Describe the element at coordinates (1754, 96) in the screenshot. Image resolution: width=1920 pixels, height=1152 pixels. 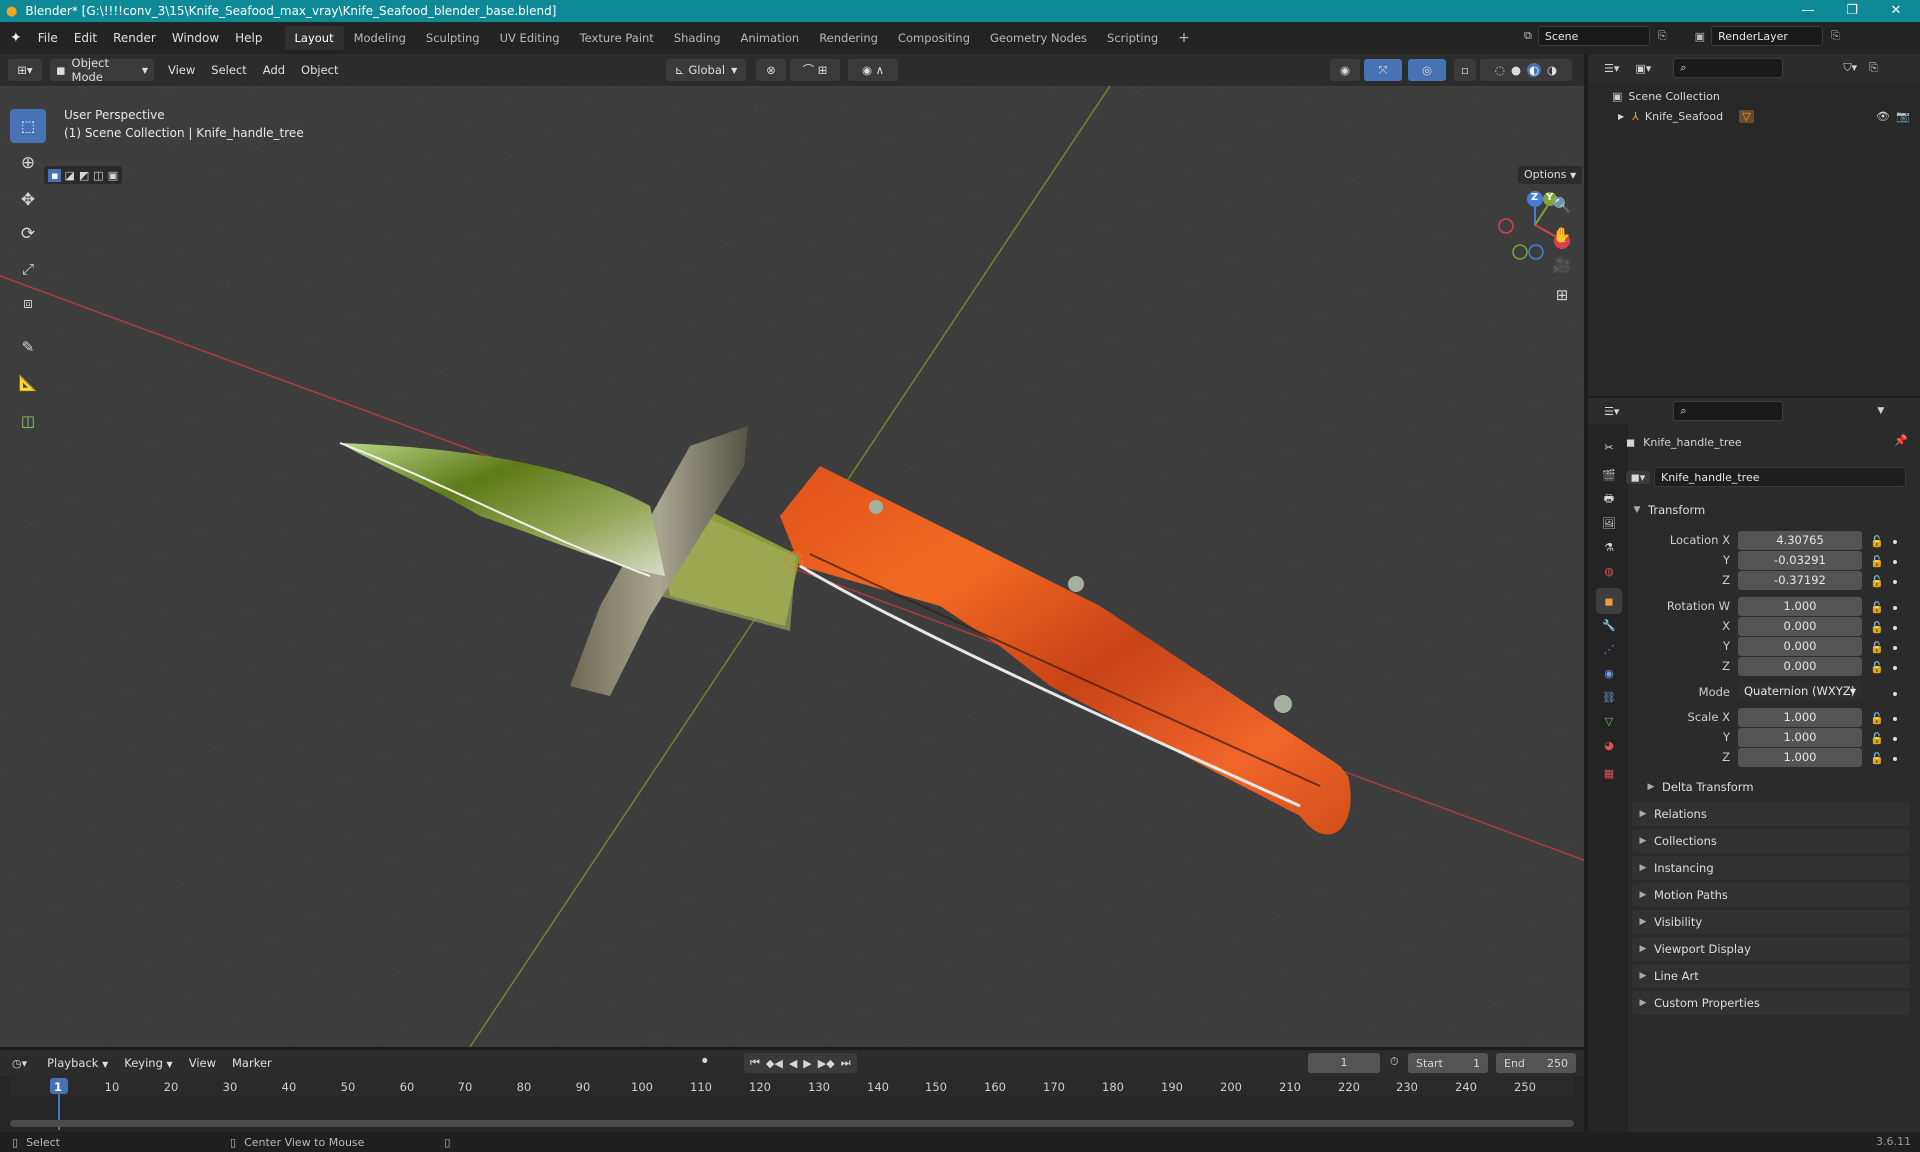
I see `outliner-row-scene-collection: ▣ Scene Collection` at that location.